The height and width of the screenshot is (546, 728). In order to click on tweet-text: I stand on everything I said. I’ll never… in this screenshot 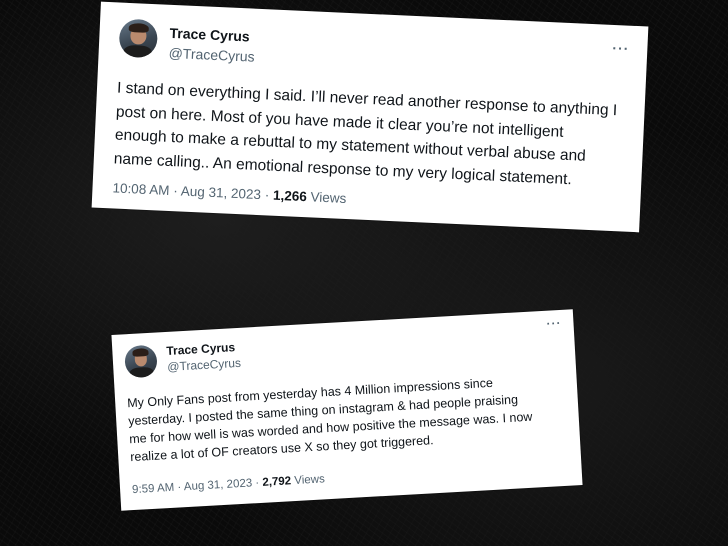, I will do `click(365, 133)`.